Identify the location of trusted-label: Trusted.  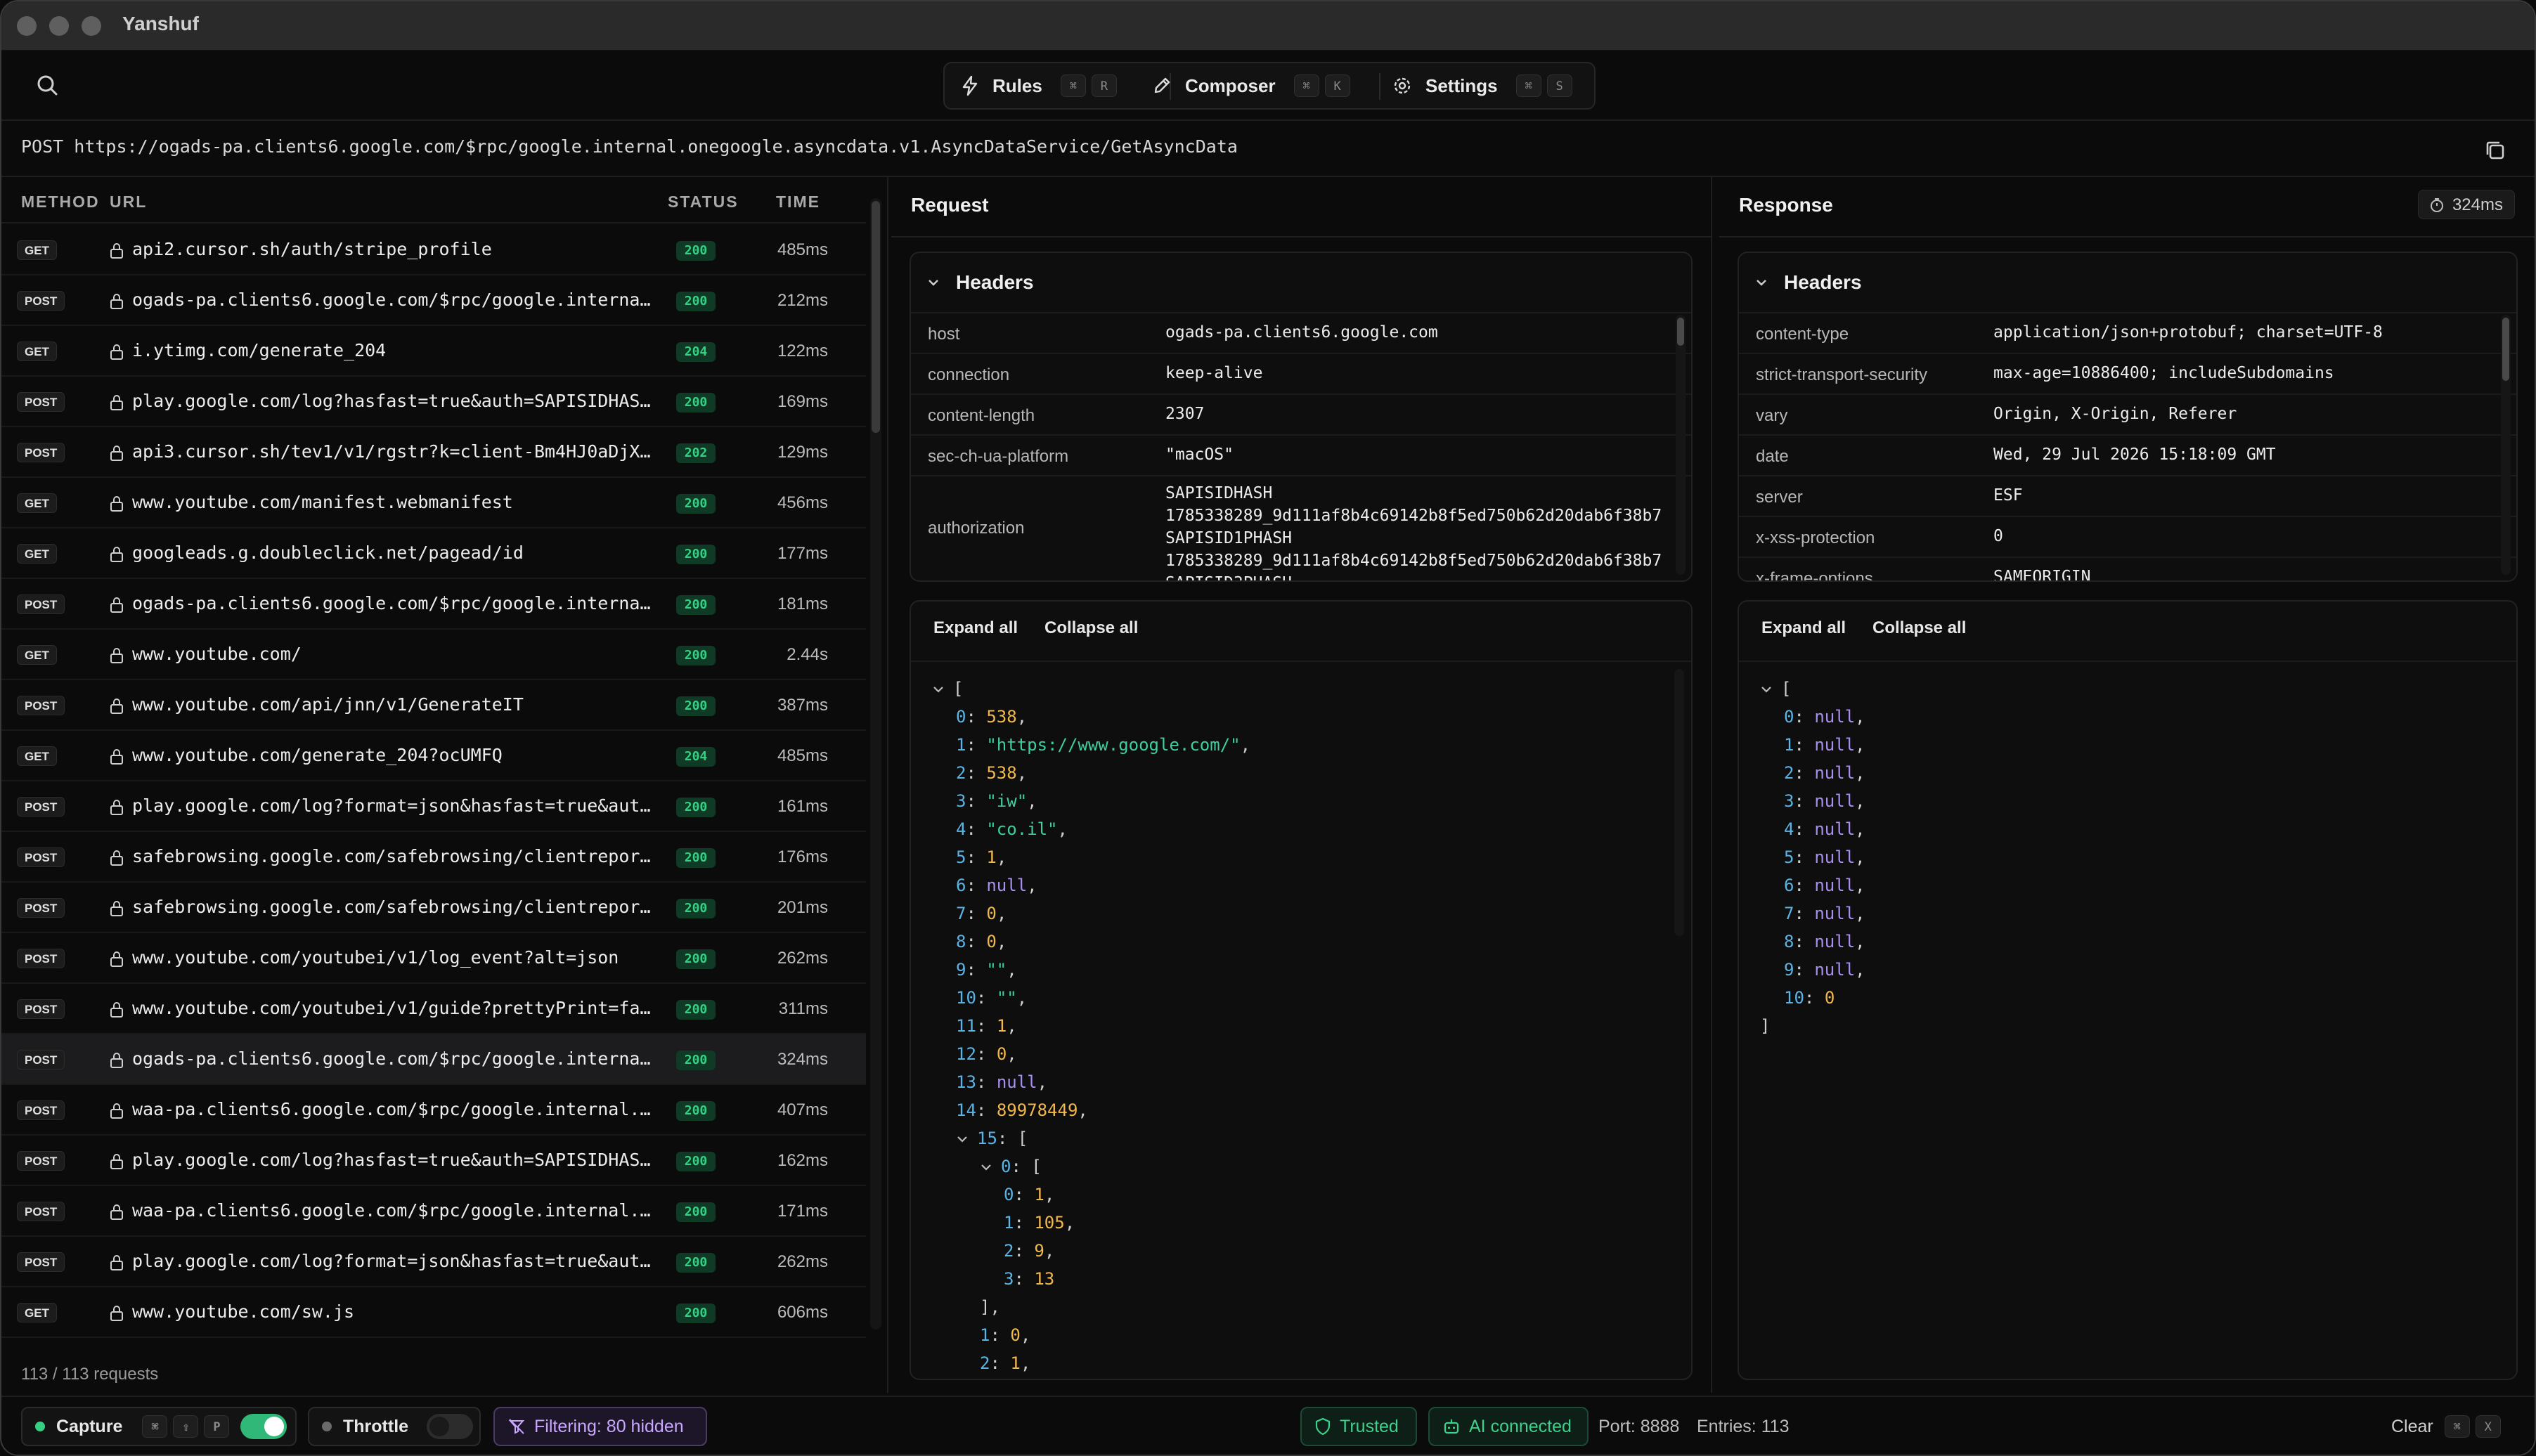
(1369, 1426).